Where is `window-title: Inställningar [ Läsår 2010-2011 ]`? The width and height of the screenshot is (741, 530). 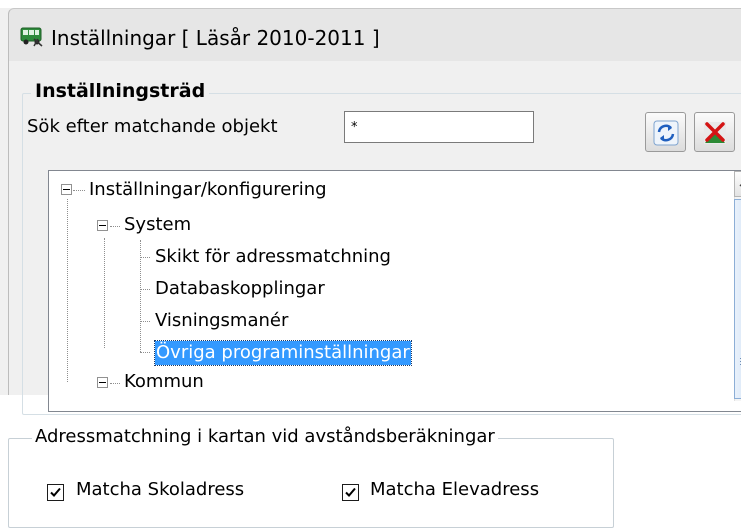
window-title: Inställningar [ Läsår 2010-2011 ] is located at coordinates (215, 38).